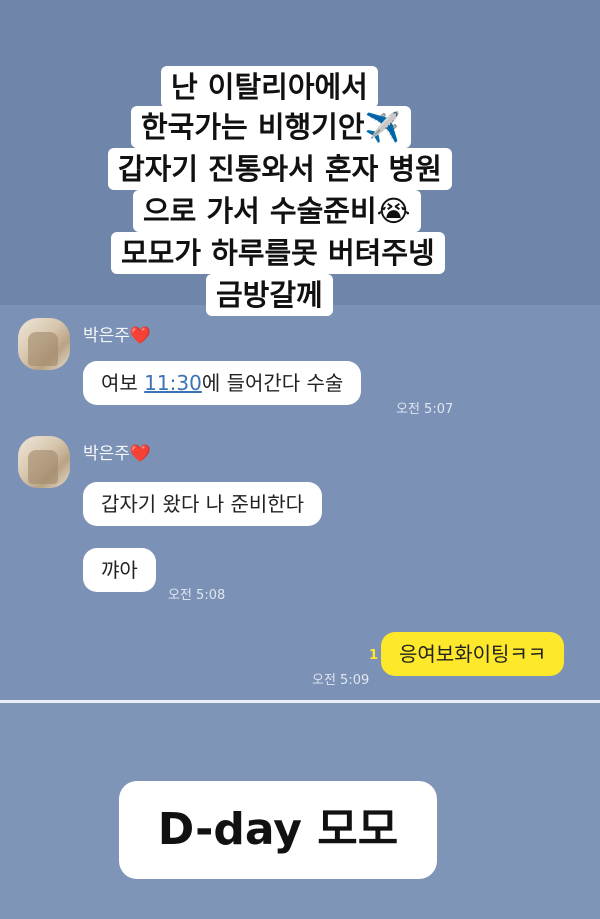 The image size is (600, 919). Describe the element at coordinates (269, 295) in the screenshot. I see `caption-line-6: 금방갈께` at that location.